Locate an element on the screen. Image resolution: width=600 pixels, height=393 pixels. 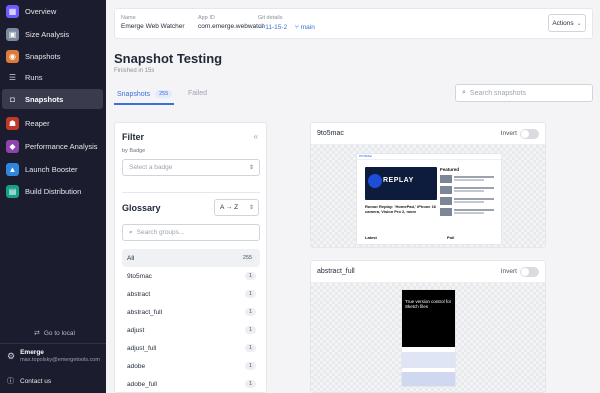
branch-icon: ⑂ is located at coordinates (297, 27).